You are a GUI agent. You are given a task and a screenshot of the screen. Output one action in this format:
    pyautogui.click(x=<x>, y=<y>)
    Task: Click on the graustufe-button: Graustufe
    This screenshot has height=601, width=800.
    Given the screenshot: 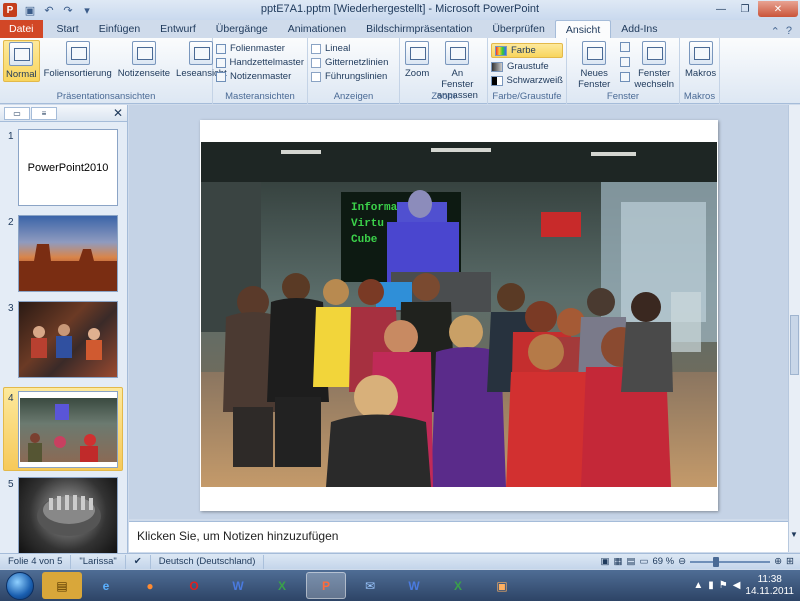 What is the action you would take?
    pyautogui.click(x=527, y=66)
    